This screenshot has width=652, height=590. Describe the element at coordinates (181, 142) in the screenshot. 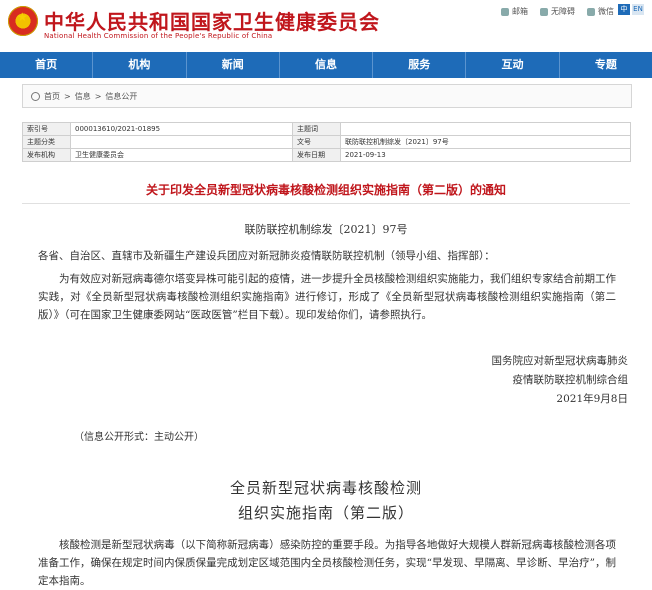

I see `category-value` at that location.